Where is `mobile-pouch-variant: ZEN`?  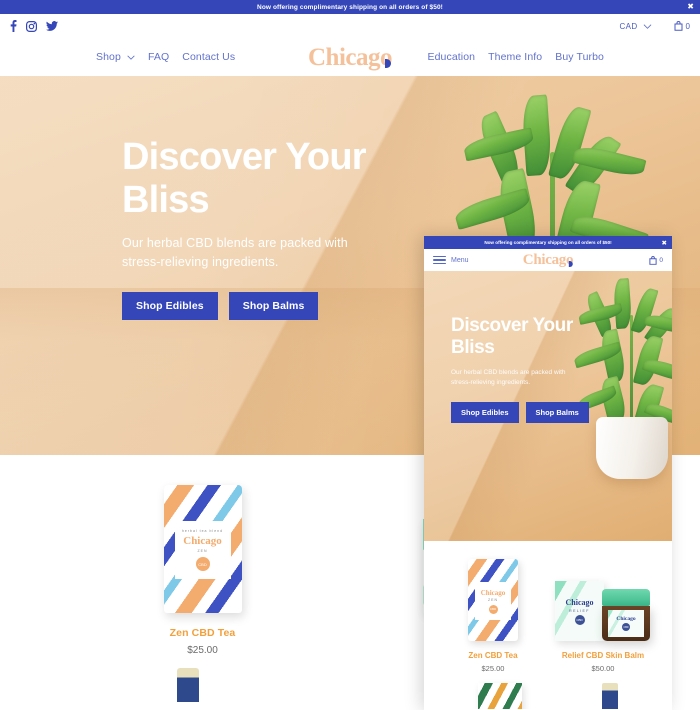
mobile-pouch-variant: ZEN is located at coordinates (493, 599).